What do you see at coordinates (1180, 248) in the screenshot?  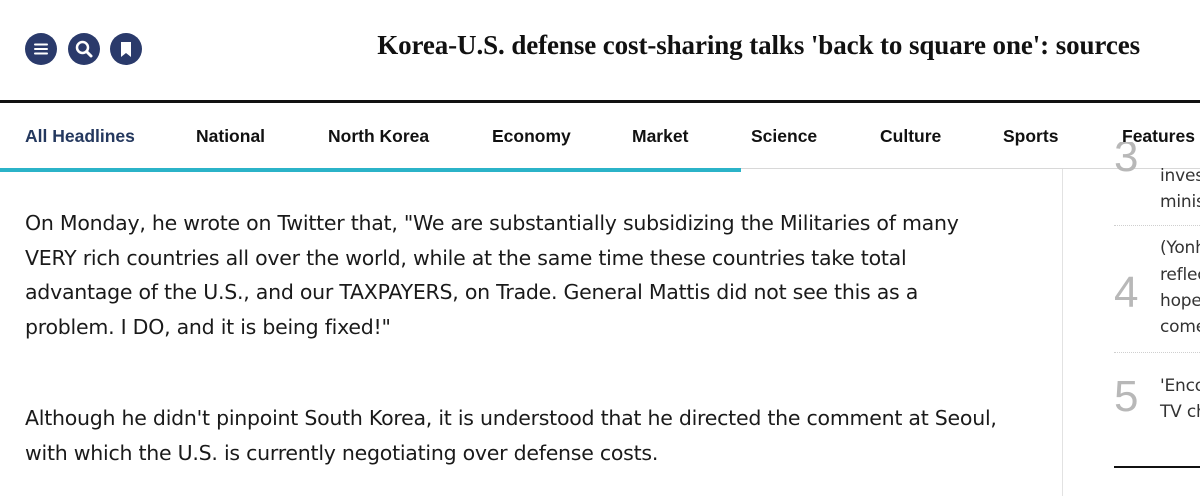 I see `sidebar-item-headline: (Yonh` at bounding box center [1180, 248].